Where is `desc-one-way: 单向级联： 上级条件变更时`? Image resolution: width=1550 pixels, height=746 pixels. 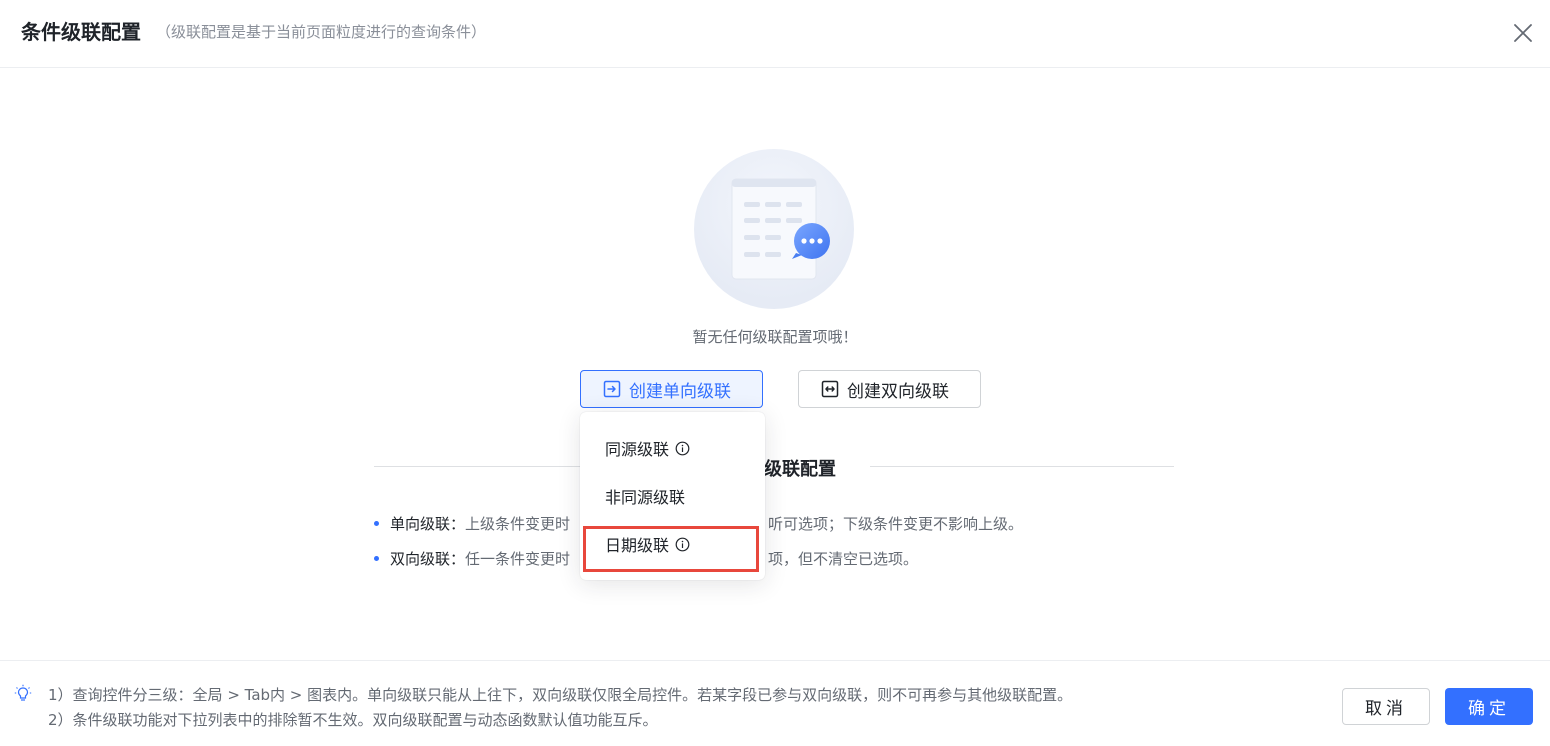 desc-one-way: 单向级联： 上级条件变更时 is located at coordinates (475, 523).